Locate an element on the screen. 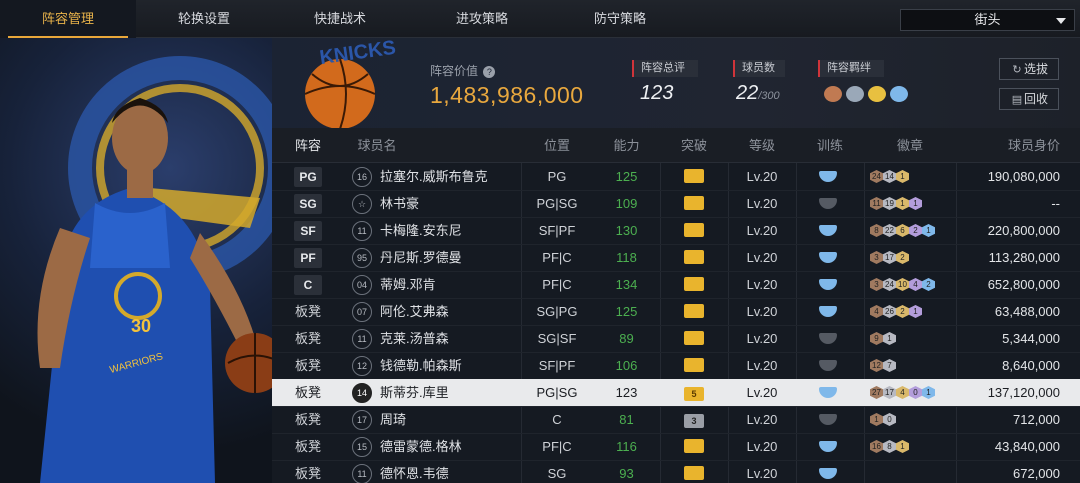  player-name: 周琦 is located at coordinates (393, 419).